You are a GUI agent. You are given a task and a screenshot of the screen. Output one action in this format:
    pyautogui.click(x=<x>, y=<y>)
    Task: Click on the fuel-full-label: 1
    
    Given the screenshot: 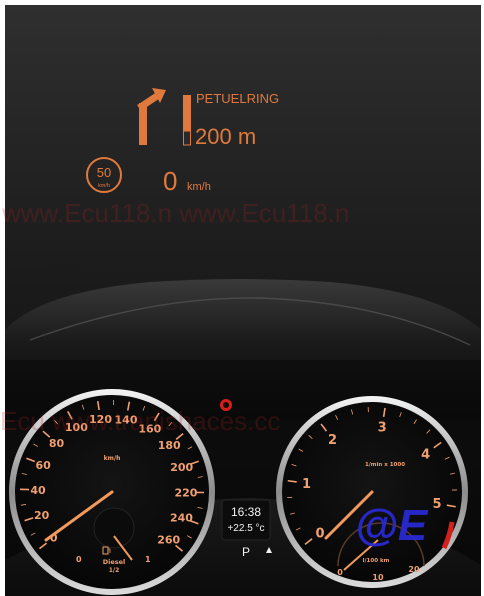 What is the action you would take?
    pyautogui.click(x=148, y=559)
    